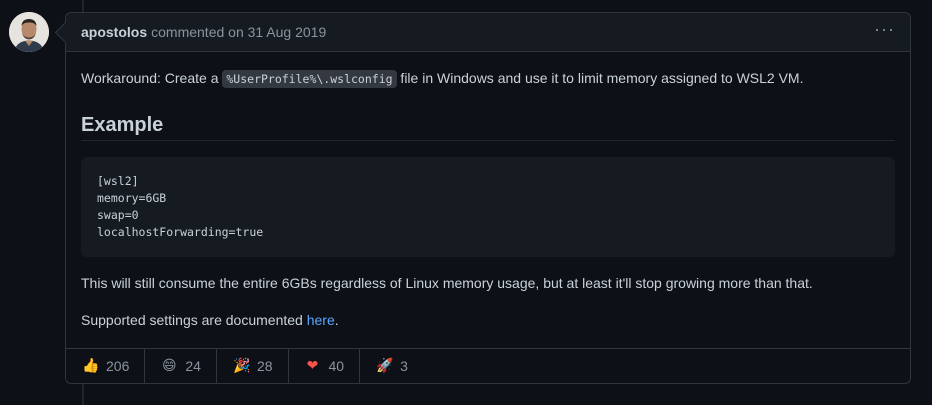 The image size is (932, 405). What do you see at coordinates (385, 366) in the screenshot?
I see `rocket-icon: 🚀` at bounding box center [385, 366].